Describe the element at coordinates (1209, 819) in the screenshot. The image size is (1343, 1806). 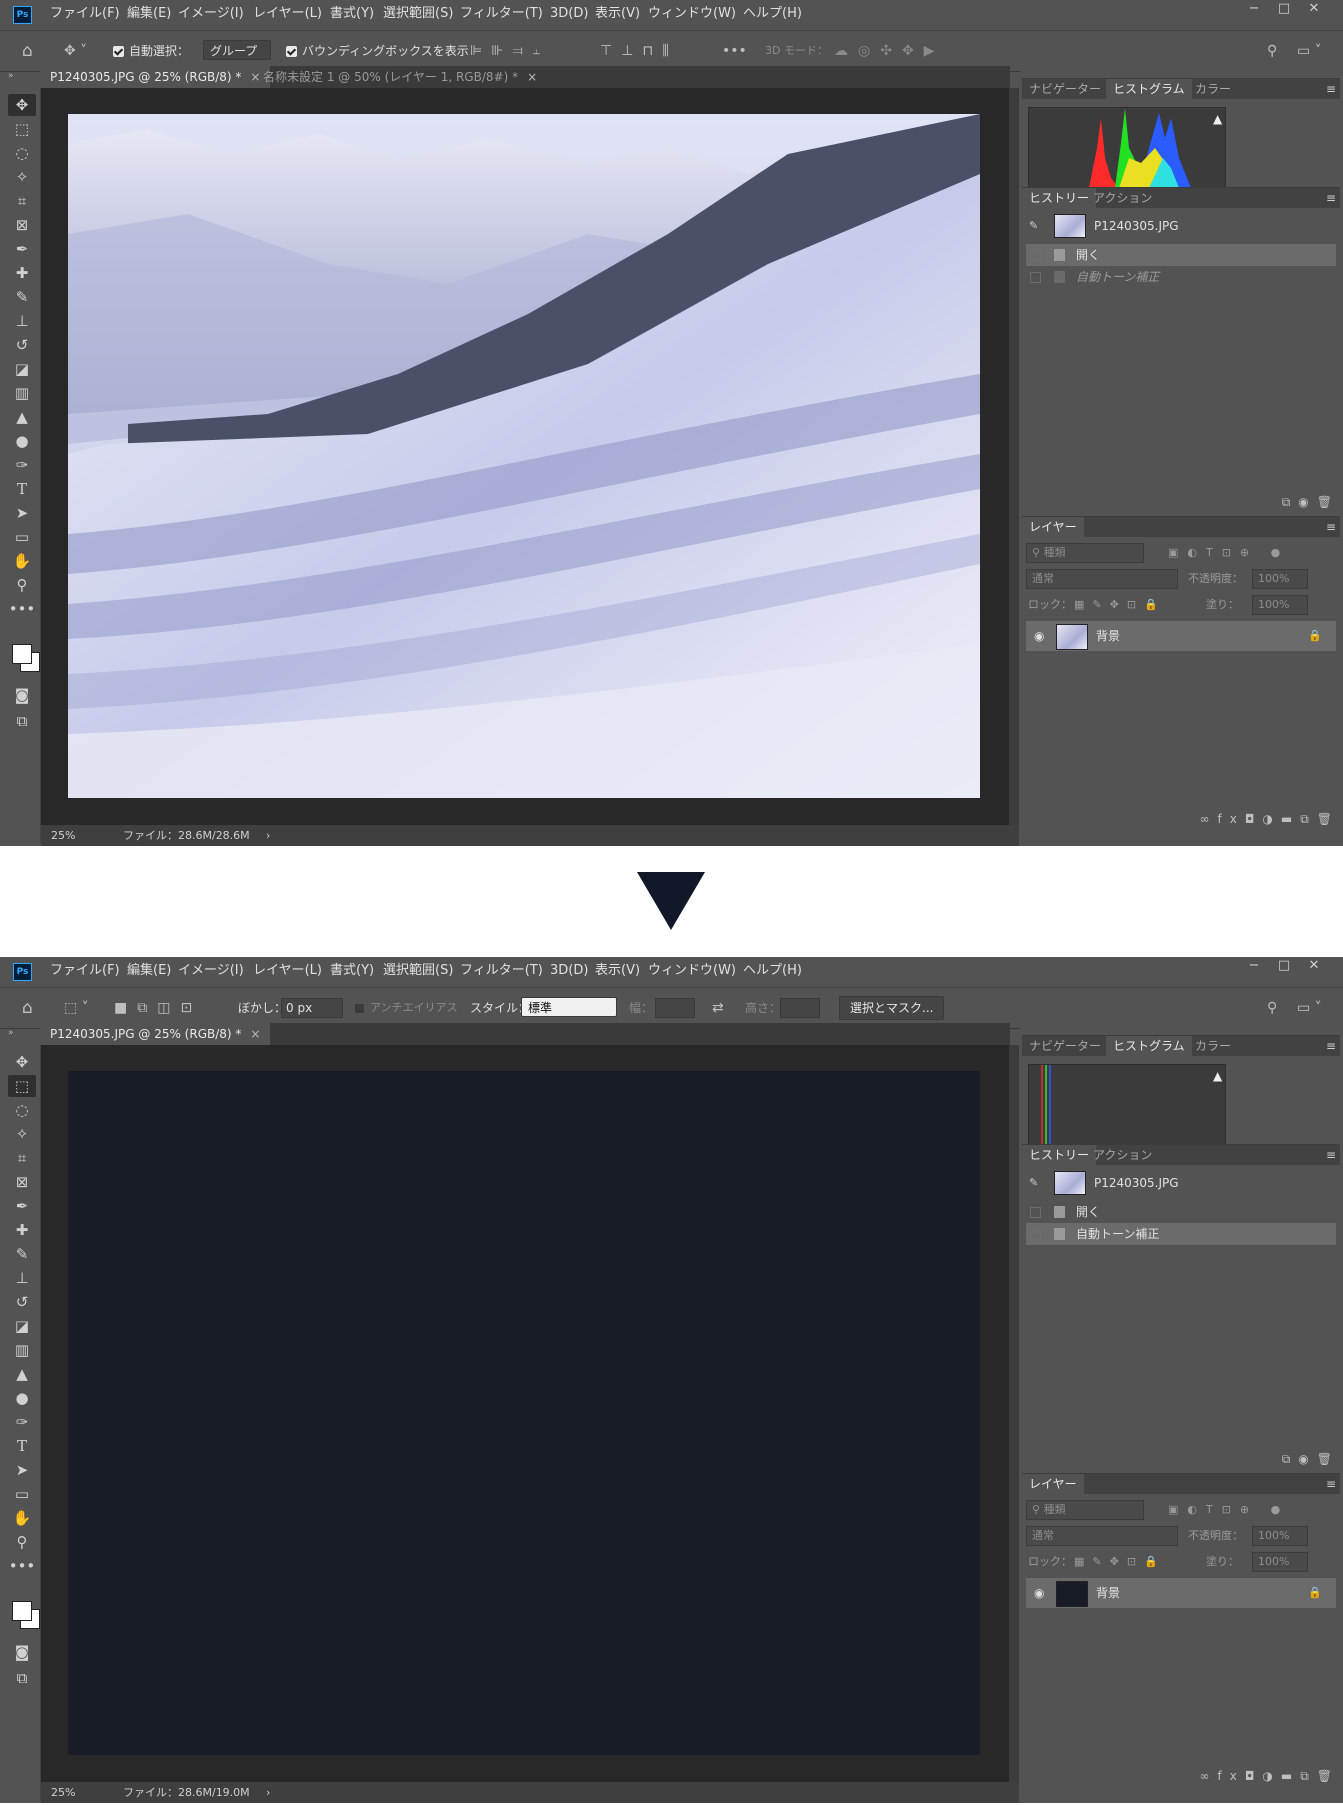
I see `link-icon: ∞` at that location.